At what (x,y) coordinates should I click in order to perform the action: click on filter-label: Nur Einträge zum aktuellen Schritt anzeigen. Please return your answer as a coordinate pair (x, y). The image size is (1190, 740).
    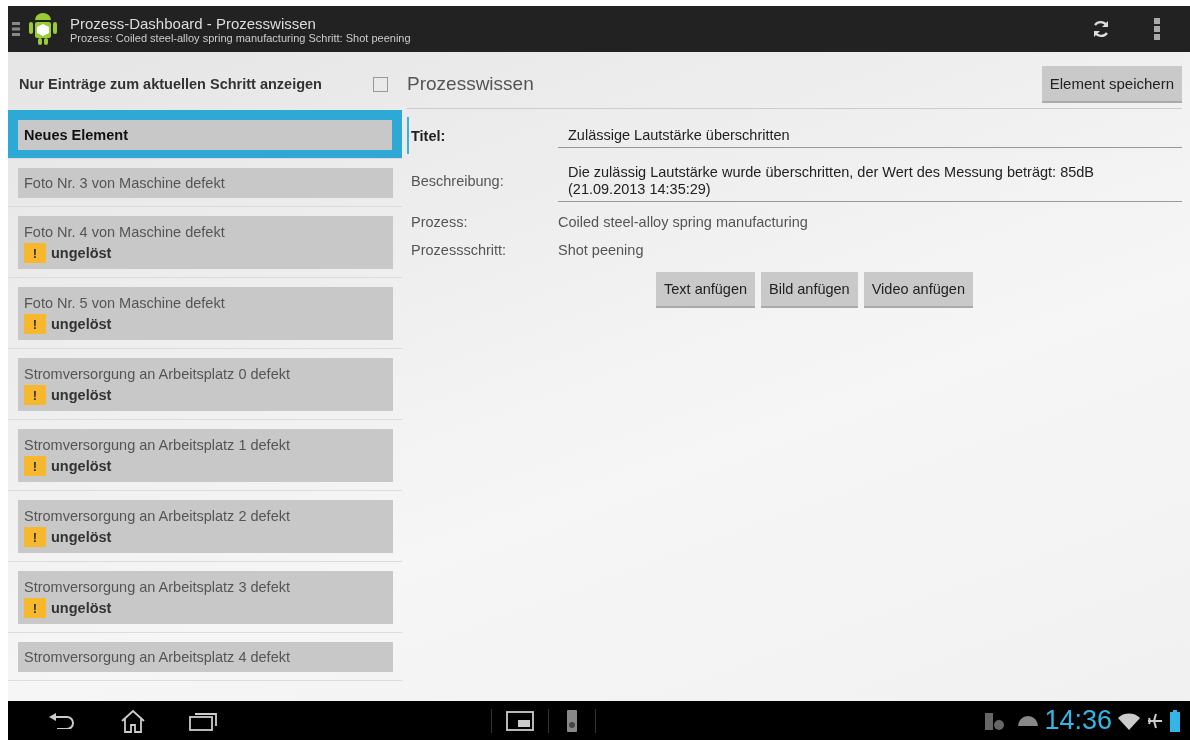
    Looking at the image, I should click on (170, 84).